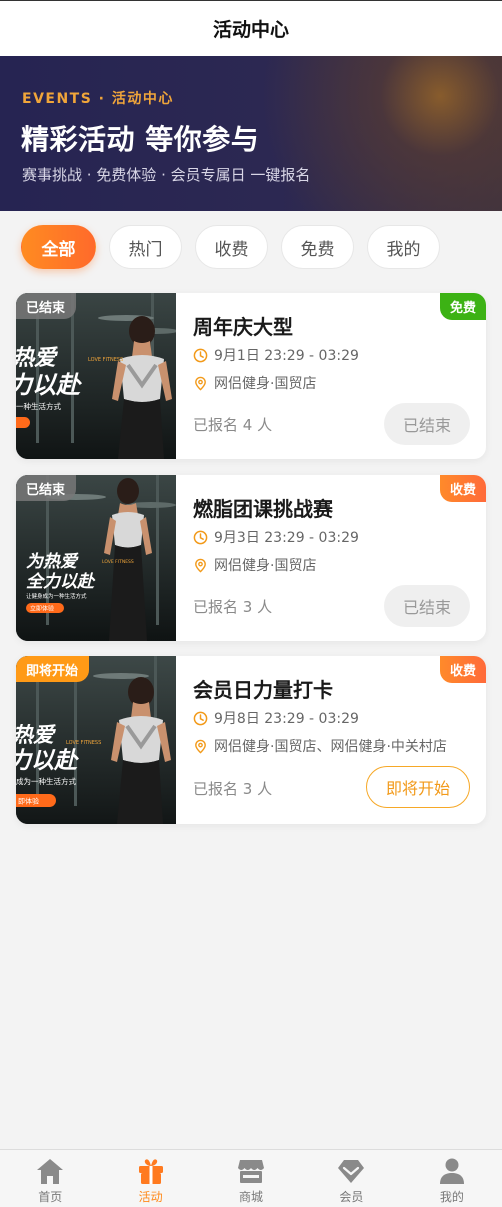  I want to click on tab-label: 首页, so click(50, 1197).